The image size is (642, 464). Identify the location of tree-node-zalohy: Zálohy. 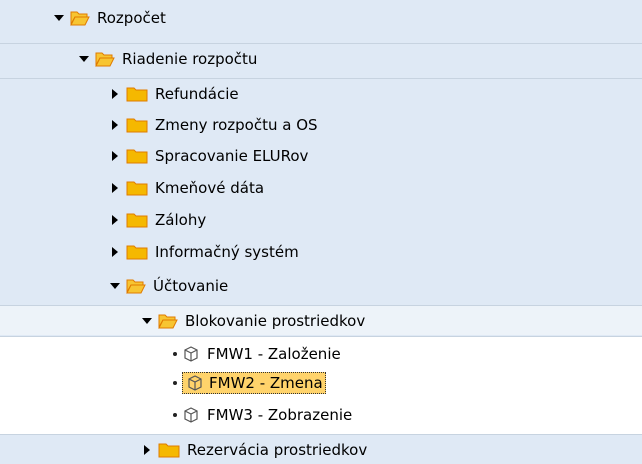
(321, 220).